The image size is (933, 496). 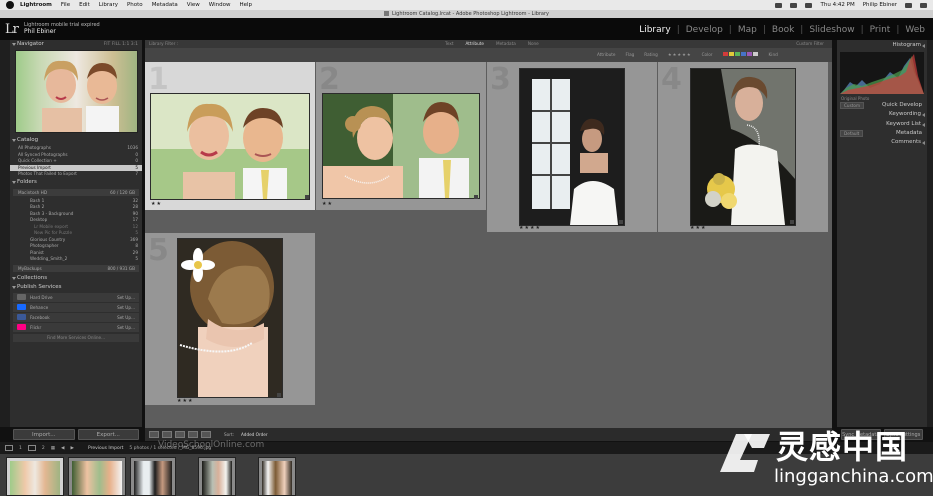 What do you see at coordinates (76, 268) in the screenshot?
I see `volume-mybackups: MyBackups 800 / 931 GB` at bounding box center [76, 268].